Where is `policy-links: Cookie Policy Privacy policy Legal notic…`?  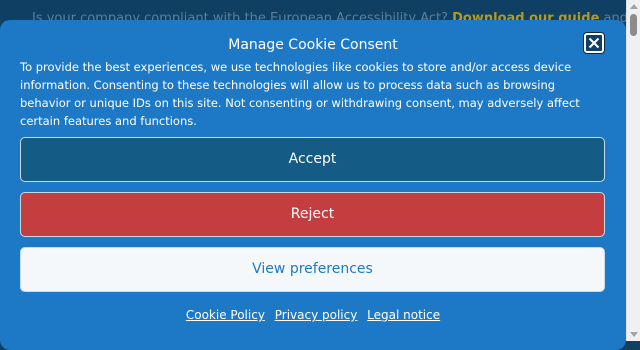
policy-links: Cookie Policy Privacy policy Legal notic… is located at coordinates (313, 315).